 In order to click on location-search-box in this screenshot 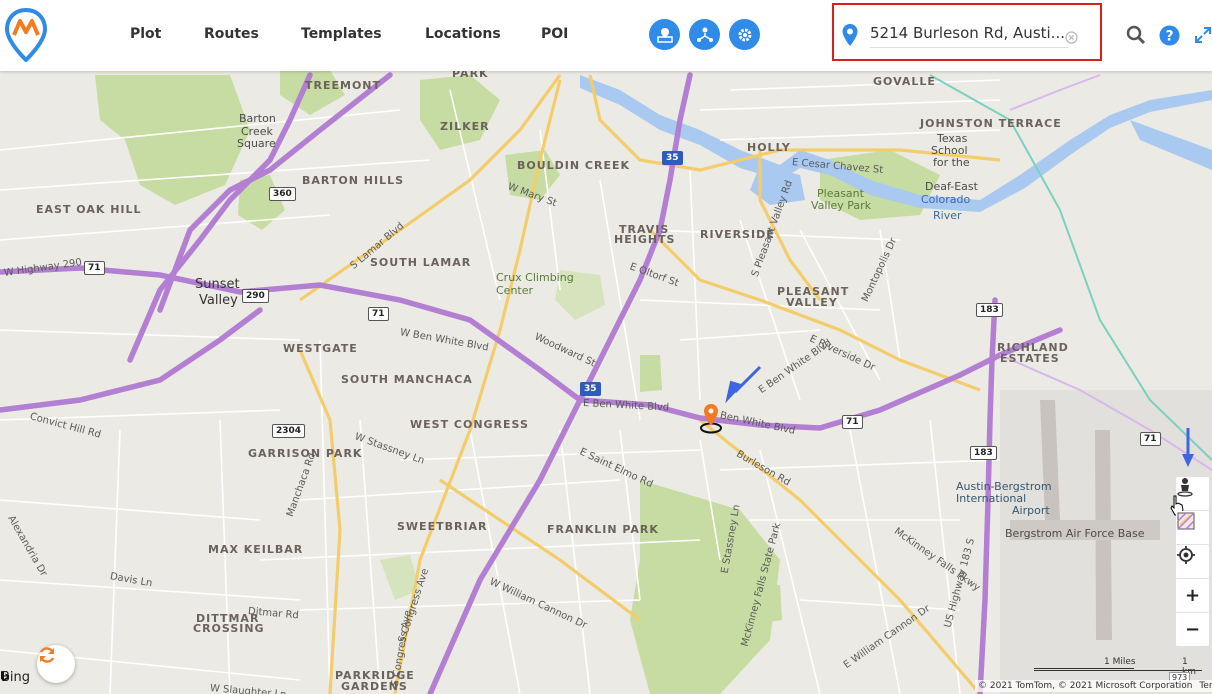, I will do `click(967, 32)`.